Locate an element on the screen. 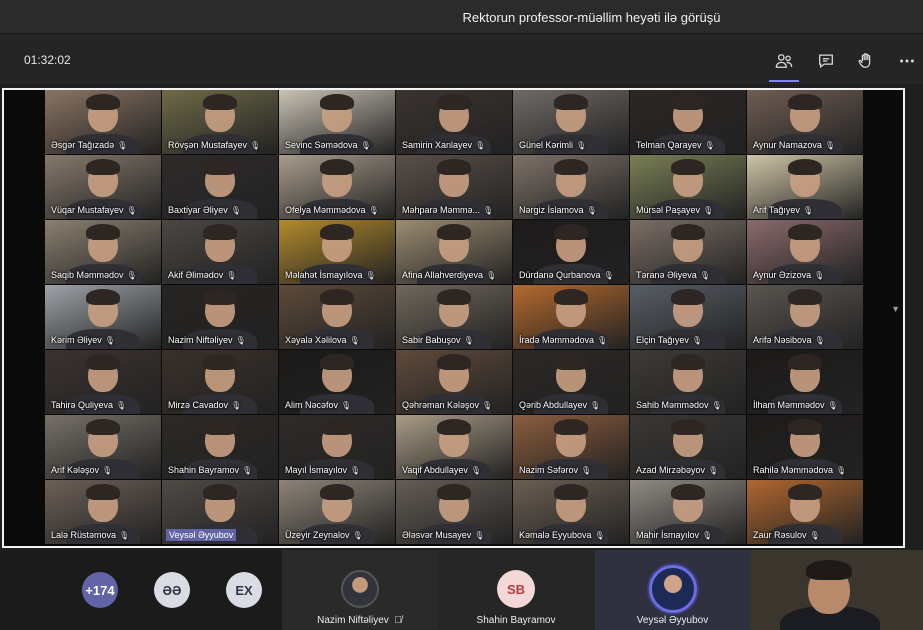 The width and height of the screenshot is (923, 630). video-tile: Ofelya Məmmədova 🎙 is located at coordinates (337, 187).